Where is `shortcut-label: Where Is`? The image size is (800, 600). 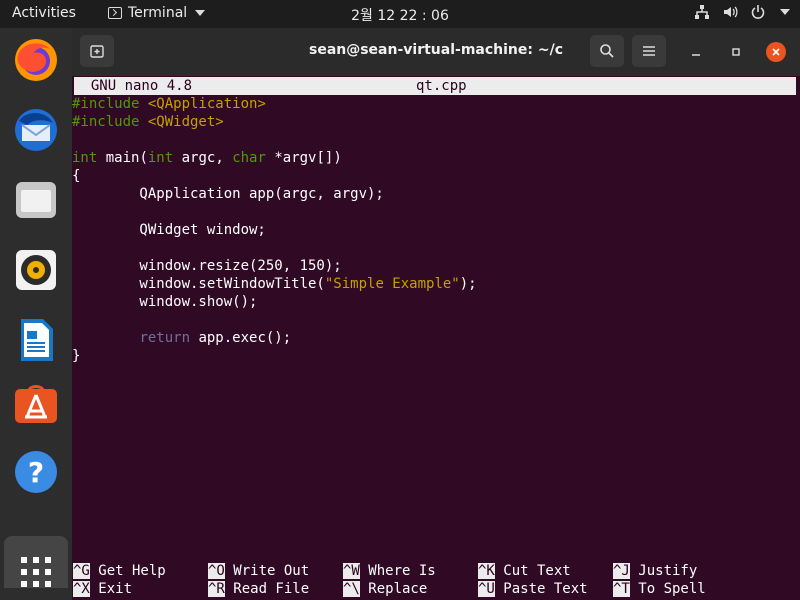 shortcut-label: Where Is is located at coordinates (397, 571).